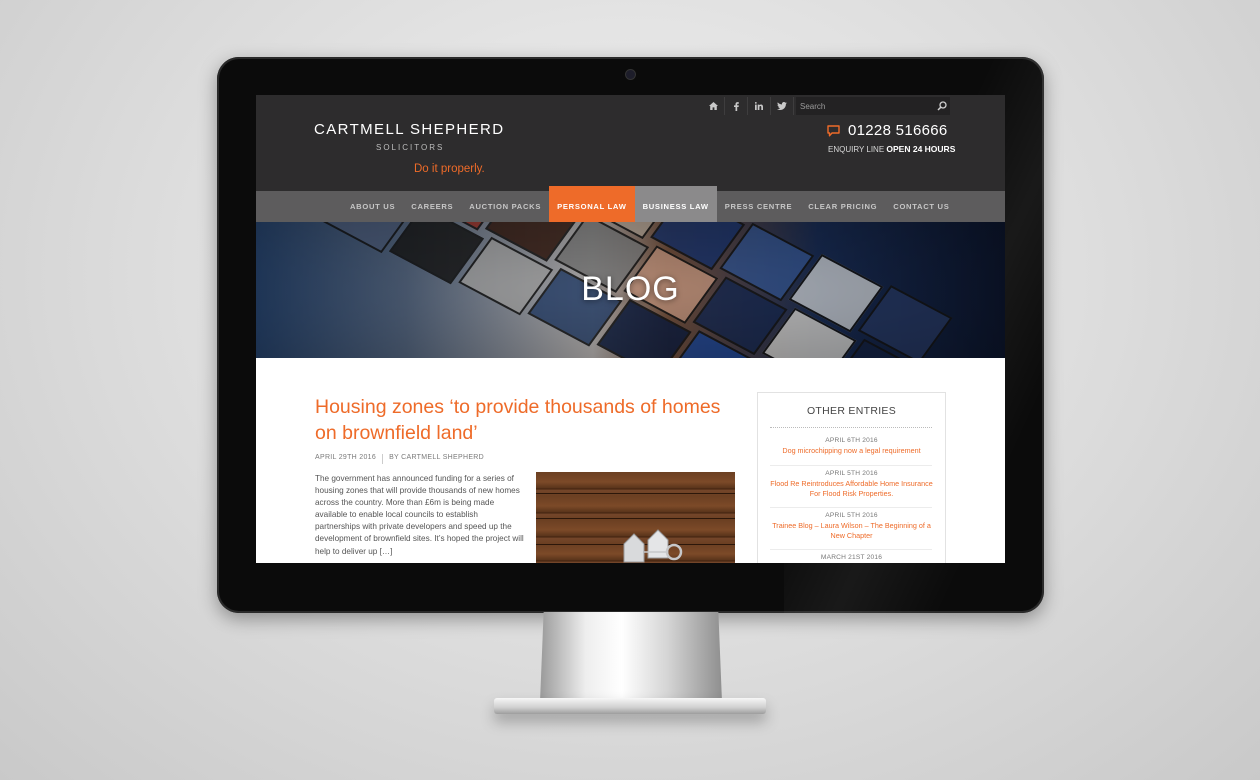 Image resolution: width=1260 pixels, height=780 pixels. Describe the element at coordinates (782, 106) in the screenshot. I see `twitter-icon` at that location.